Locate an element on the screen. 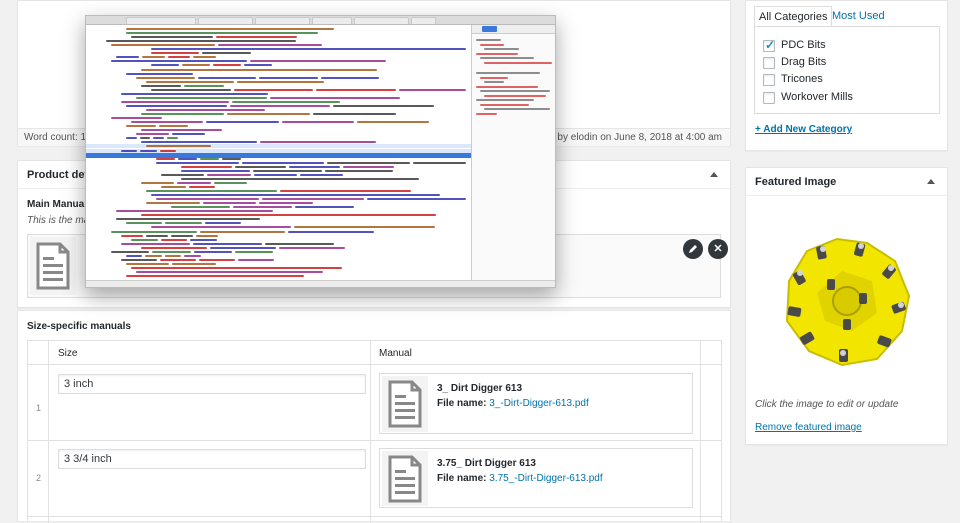 Image resolution: width=960 pixels, height=523 pixels. close-icon: ✕ is located at coordinates (718, 249).